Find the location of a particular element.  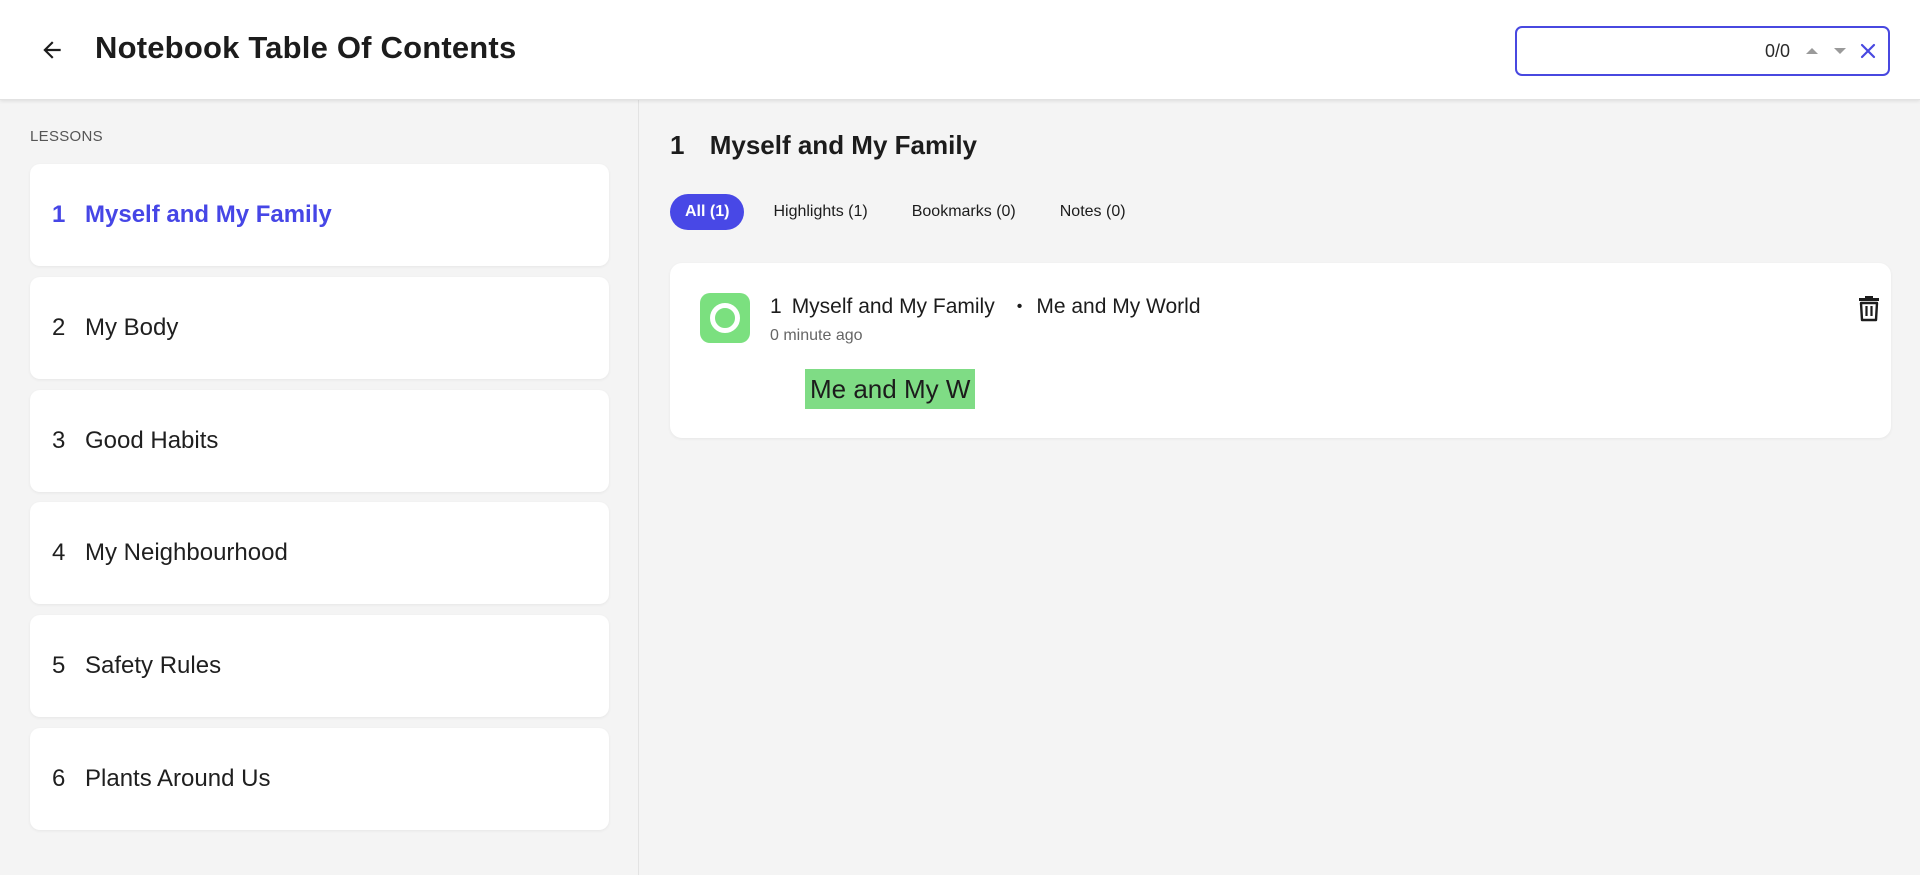

lessons-section-label: LESSONS is located at coordinates (66, 136).